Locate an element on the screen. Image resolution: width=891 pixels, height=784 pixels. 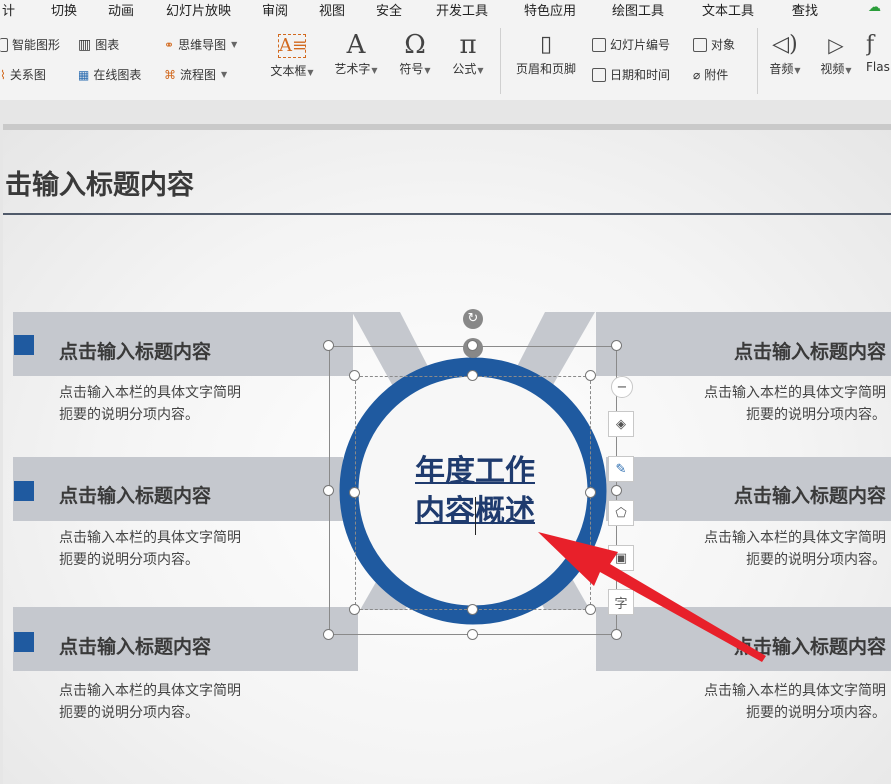
menu-tab-slideshow: 幻灯片放映 is located at coordinates (198, 9).